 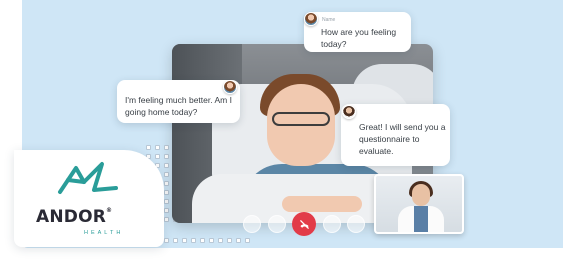 I want to click on screen-share-icon, so click(x=331, y=224).